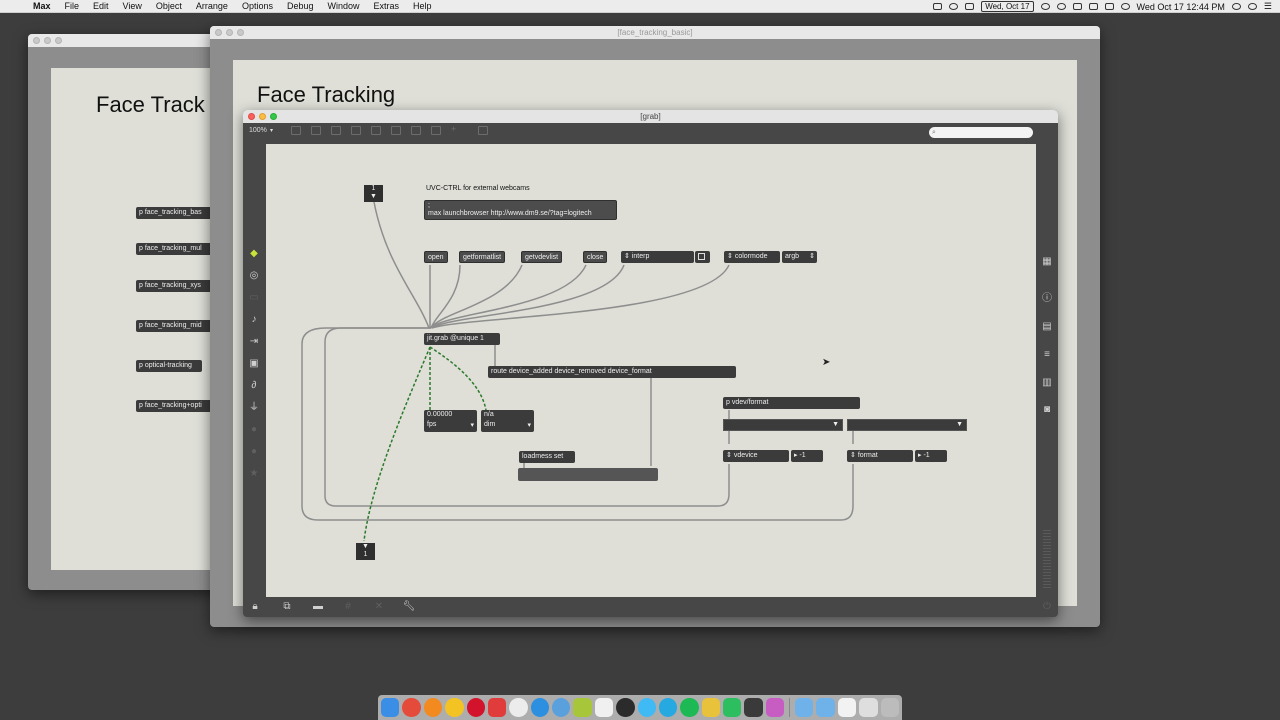 Image resolution: width=1280 pixels, height=720 pixels. What do you see at coordinates (176, 286) in the screenshot?
I see `subpatcher-face-tracking-xys: p face_tracking_xys` at bounding box center [176, 286].